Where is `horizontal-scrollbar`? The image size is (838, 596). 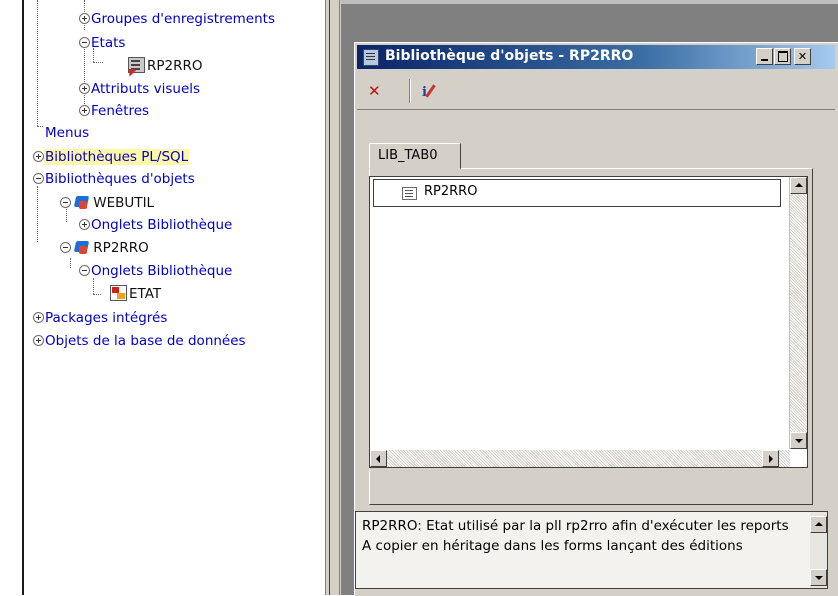 horizontal-scrollbar is located at coordinates (580, 458).